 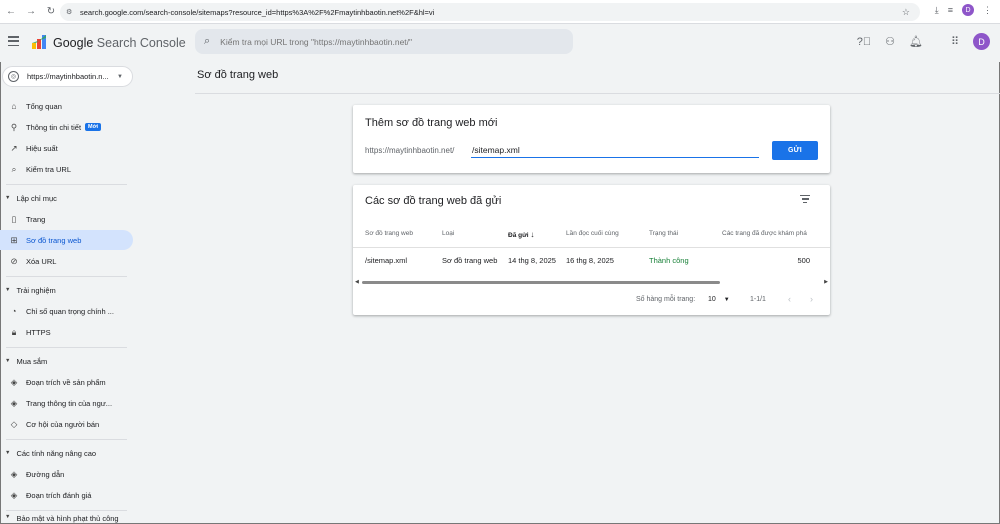 I want to click on sidebar-item-merchant-opportunities: ◇ Cơ hội của người bán, so click(x=66, y=424).